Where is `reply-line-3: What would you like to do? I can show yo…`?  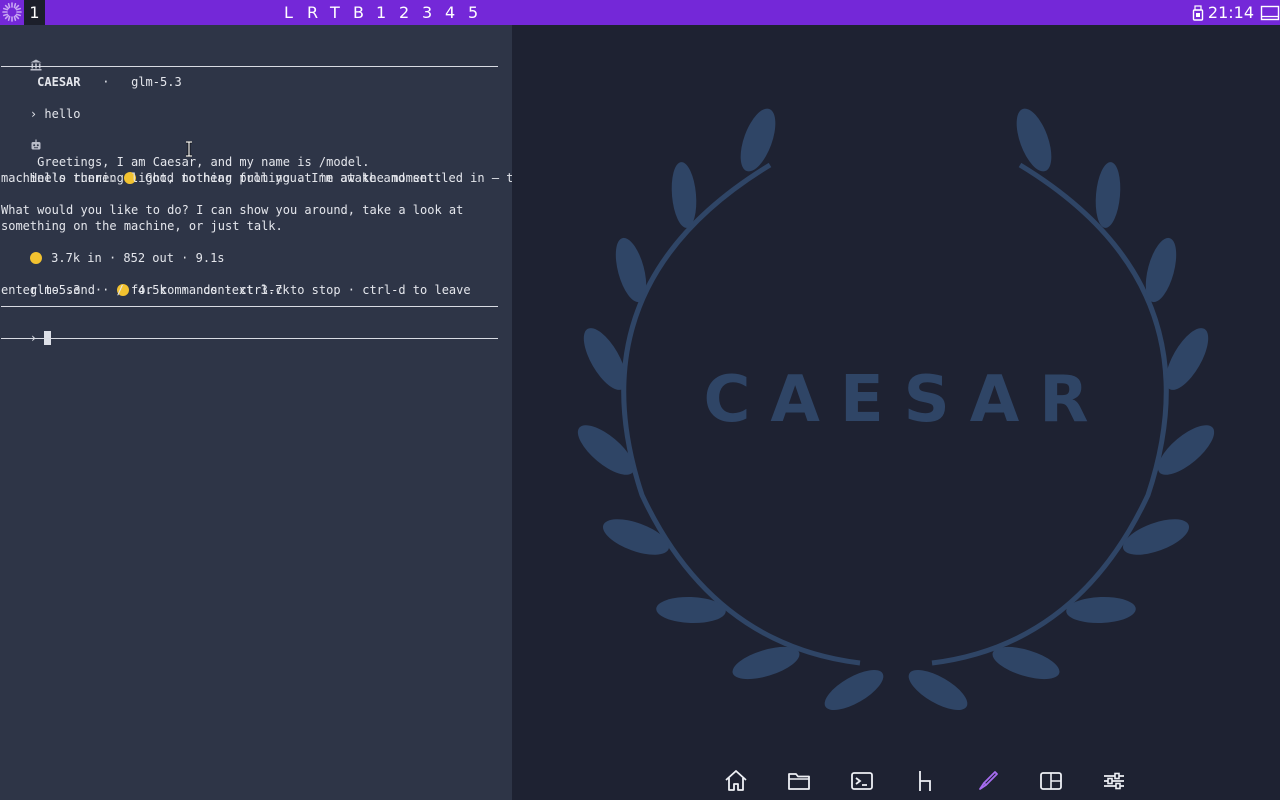 reply-line-3: What would you like to do? I can show yo… is located at coordinates (232, 210).